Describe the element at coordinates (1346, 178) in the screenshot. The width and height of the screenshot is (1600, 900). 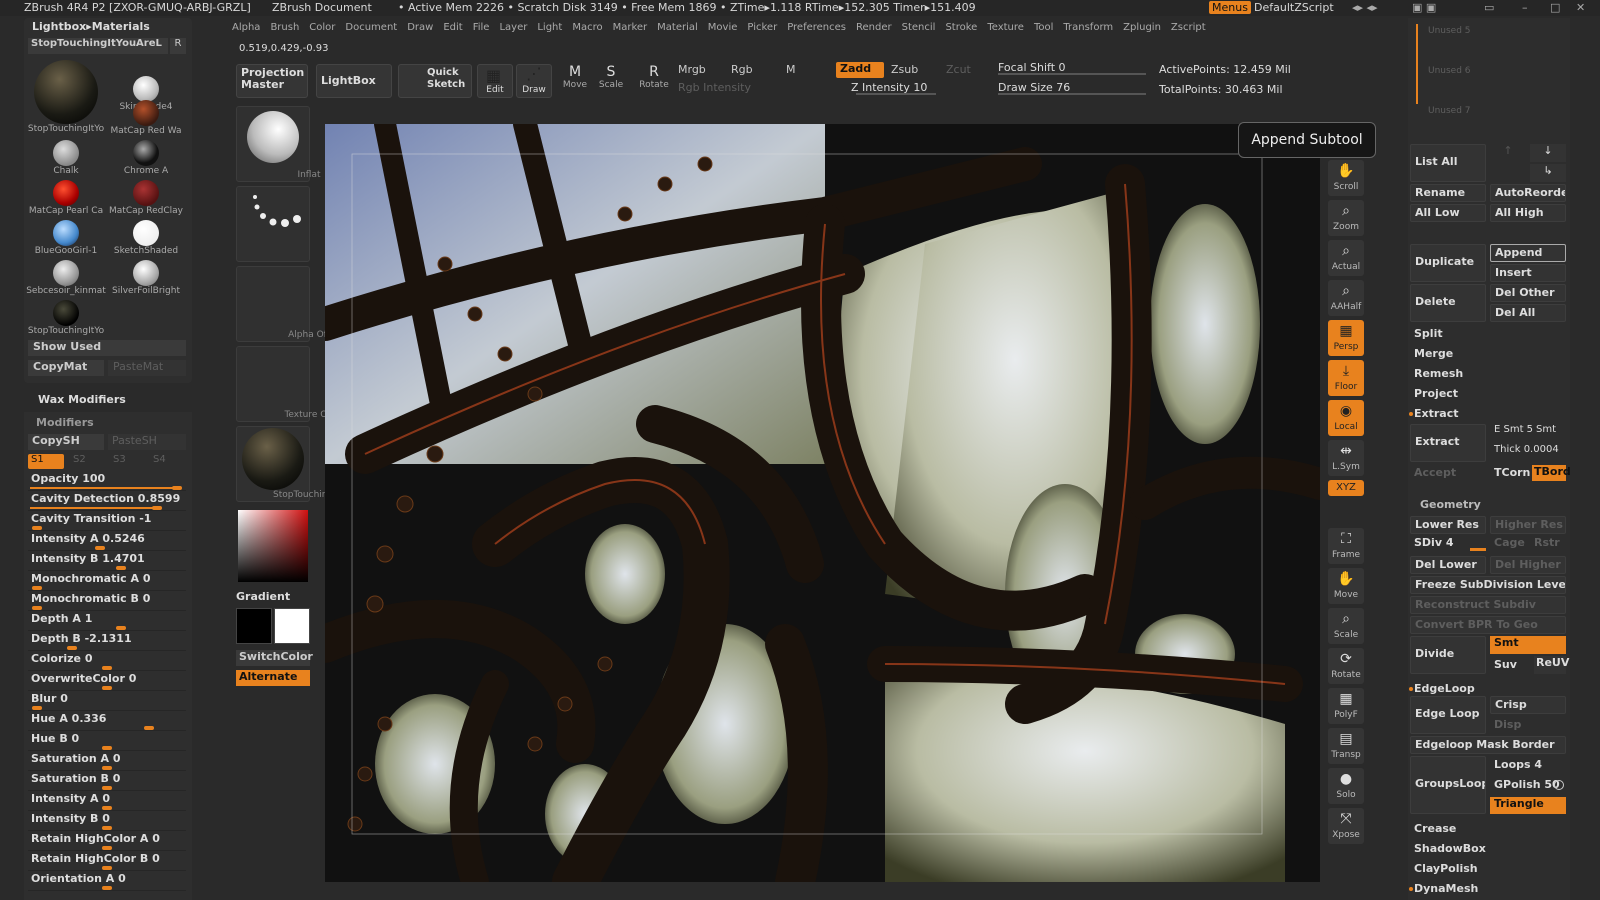
I see `scroll-button: ✋ Scroll` at that location.